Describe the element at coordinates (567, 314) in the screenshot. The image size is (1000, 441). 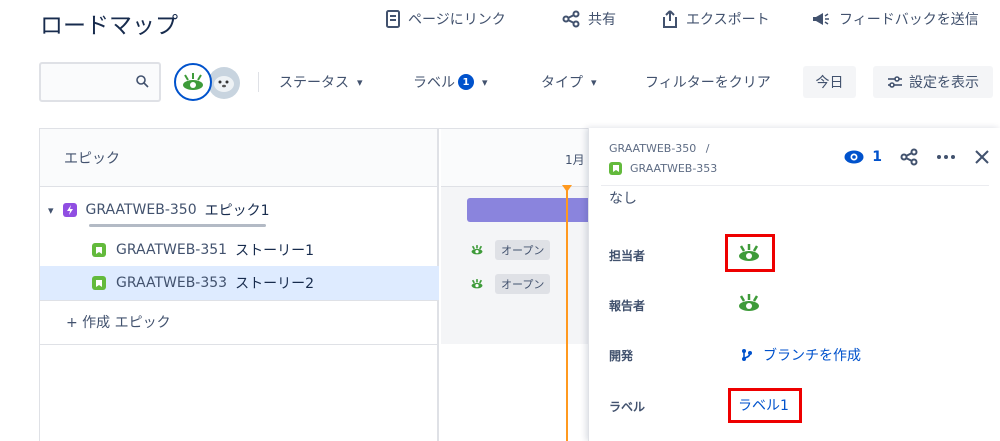
I see `today-line` at that location.